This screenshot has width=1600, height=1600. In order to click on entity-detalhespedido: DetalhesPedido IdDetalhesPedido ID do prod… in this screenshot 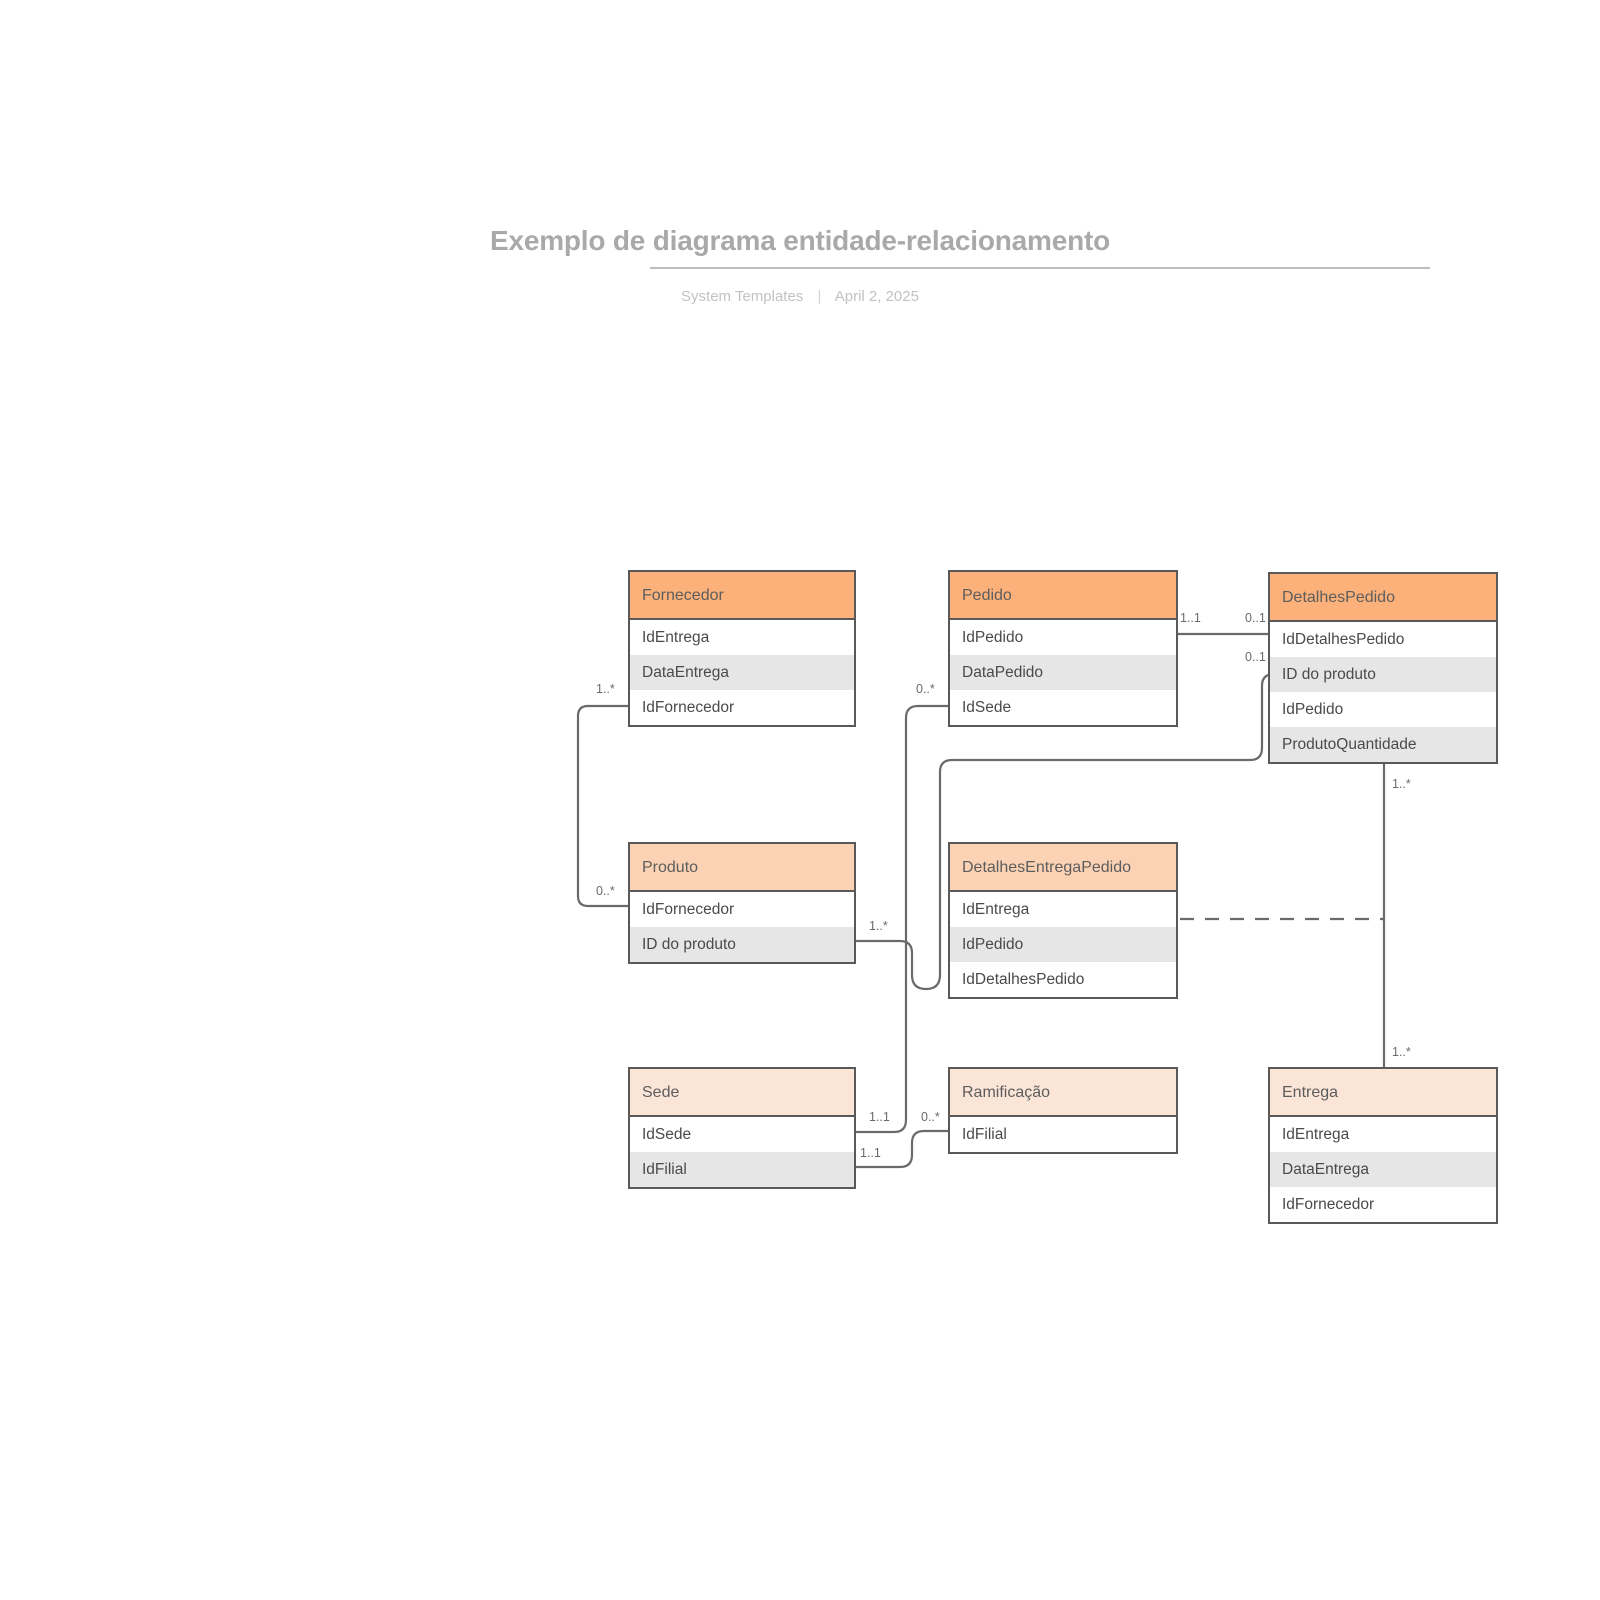, I will do `click(1383, 668)`.